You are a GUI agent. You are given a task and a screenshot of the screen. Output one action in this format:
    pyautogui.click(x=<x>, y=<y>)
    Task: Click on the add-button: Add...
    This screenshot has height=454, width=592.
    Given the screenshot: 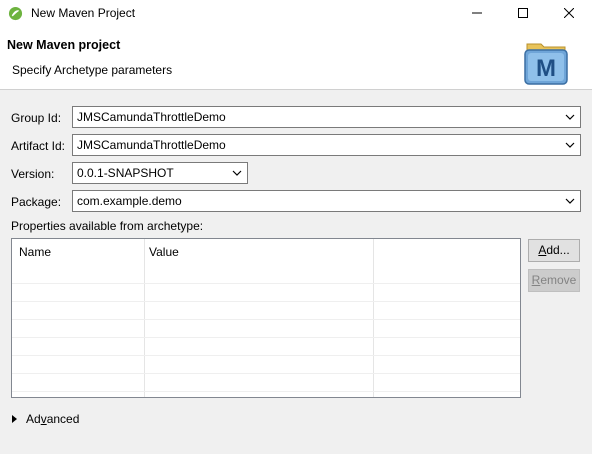 What is the action you would take?
    pyautogui.click(x=554, y=250)
    